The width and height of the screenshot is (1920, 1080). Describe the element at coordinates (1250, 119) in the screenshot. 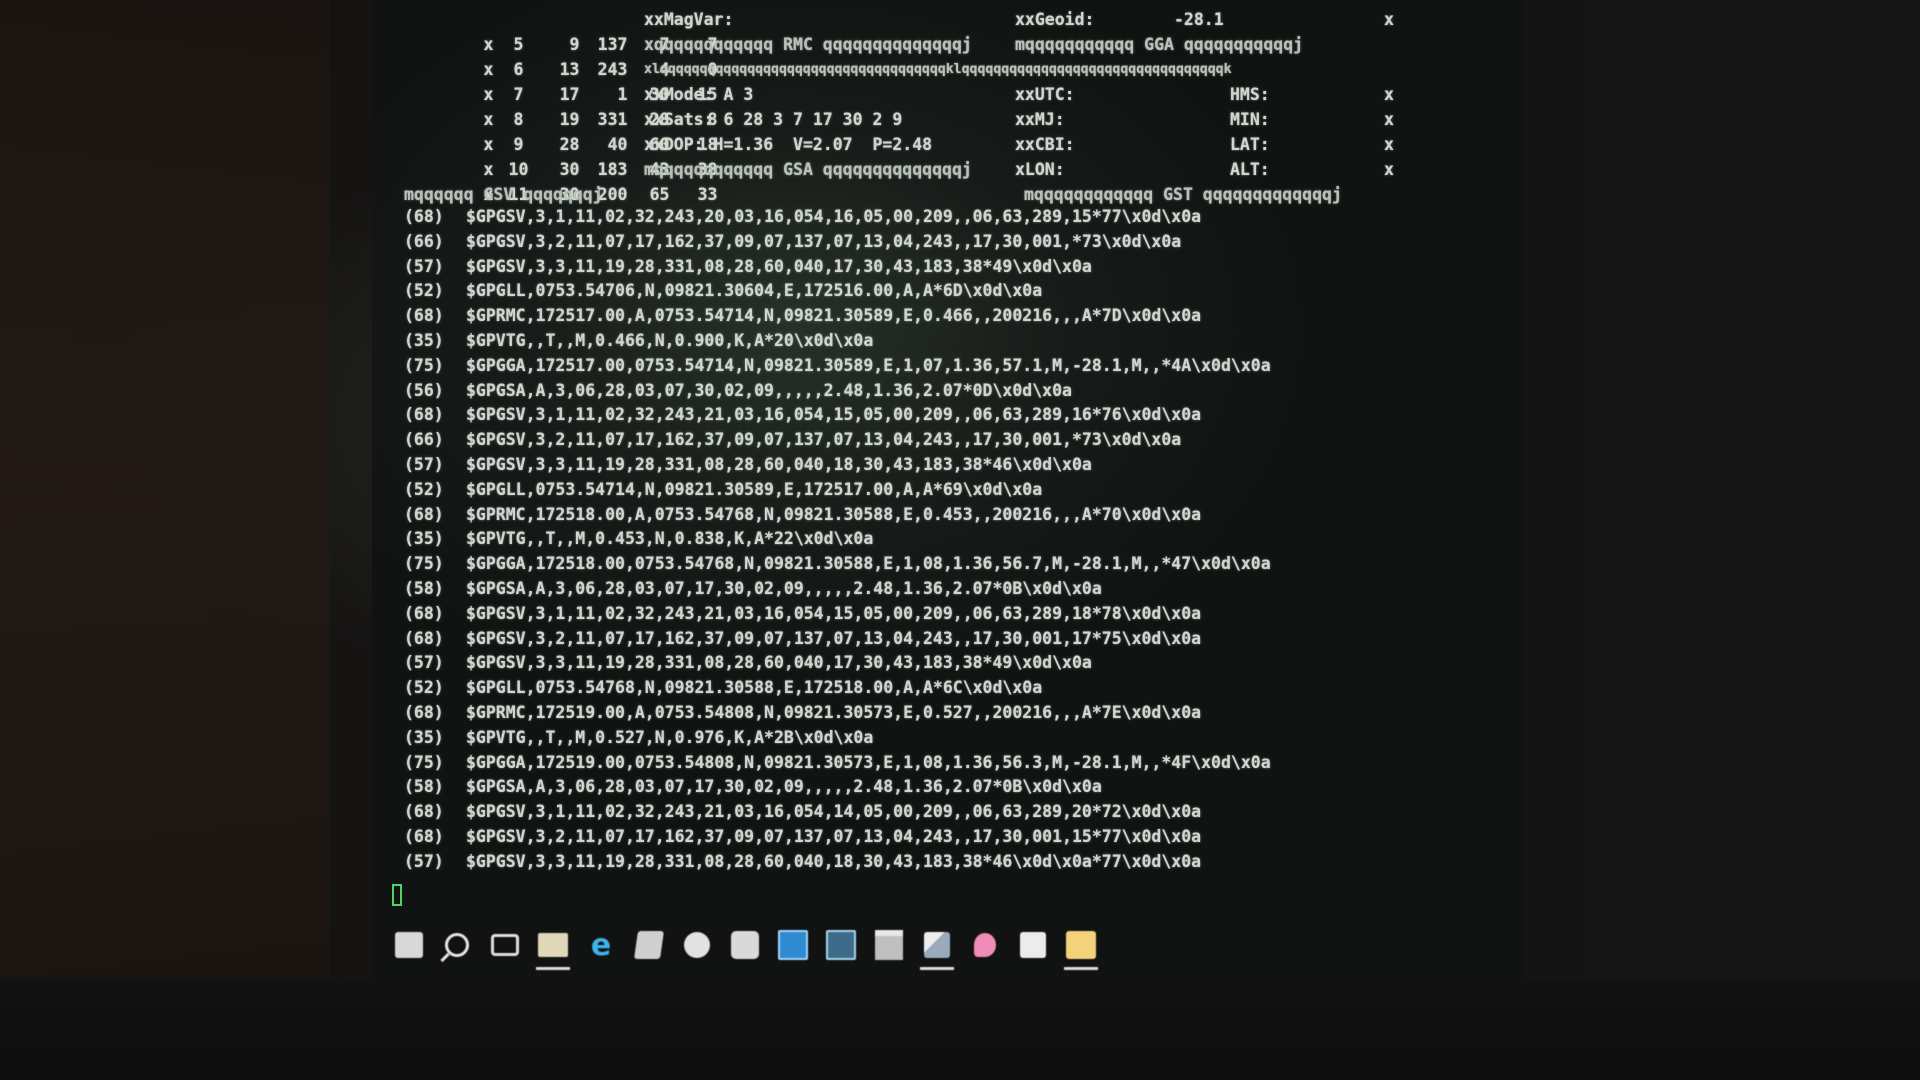

I see `min-label: MIN:` at that location.